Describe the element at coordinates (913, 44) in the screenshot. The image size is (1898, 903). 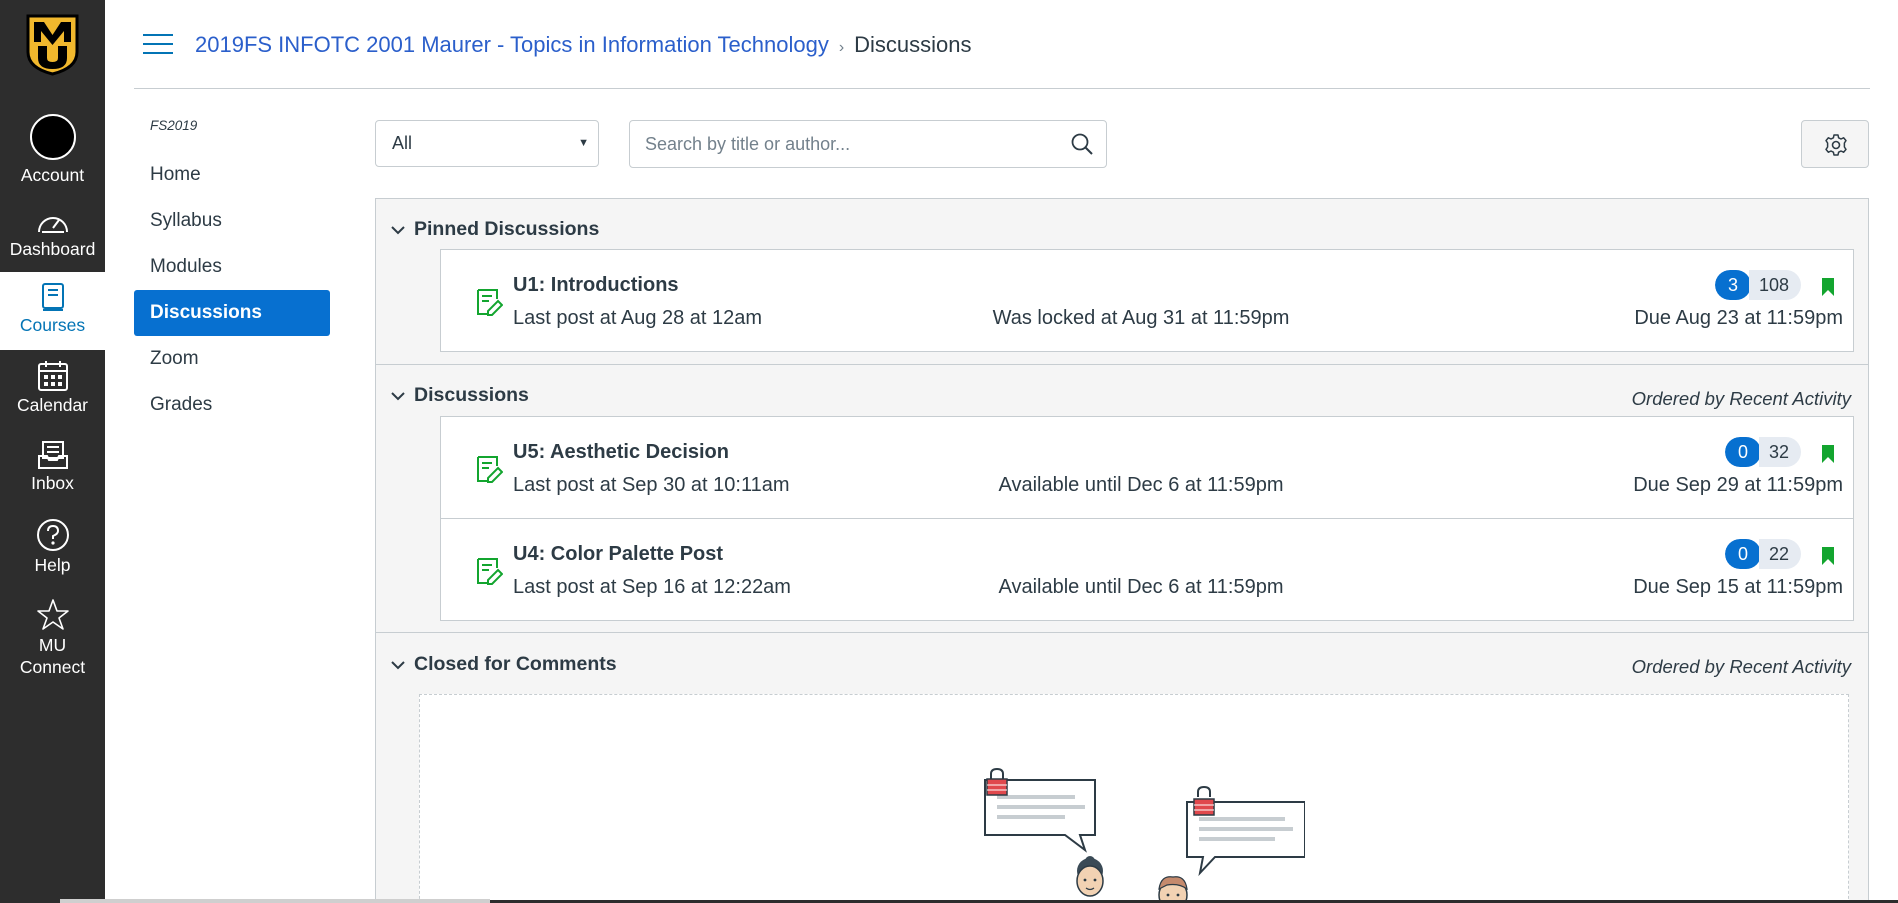
I see `breadcrumb-current: Discussions` at that location.